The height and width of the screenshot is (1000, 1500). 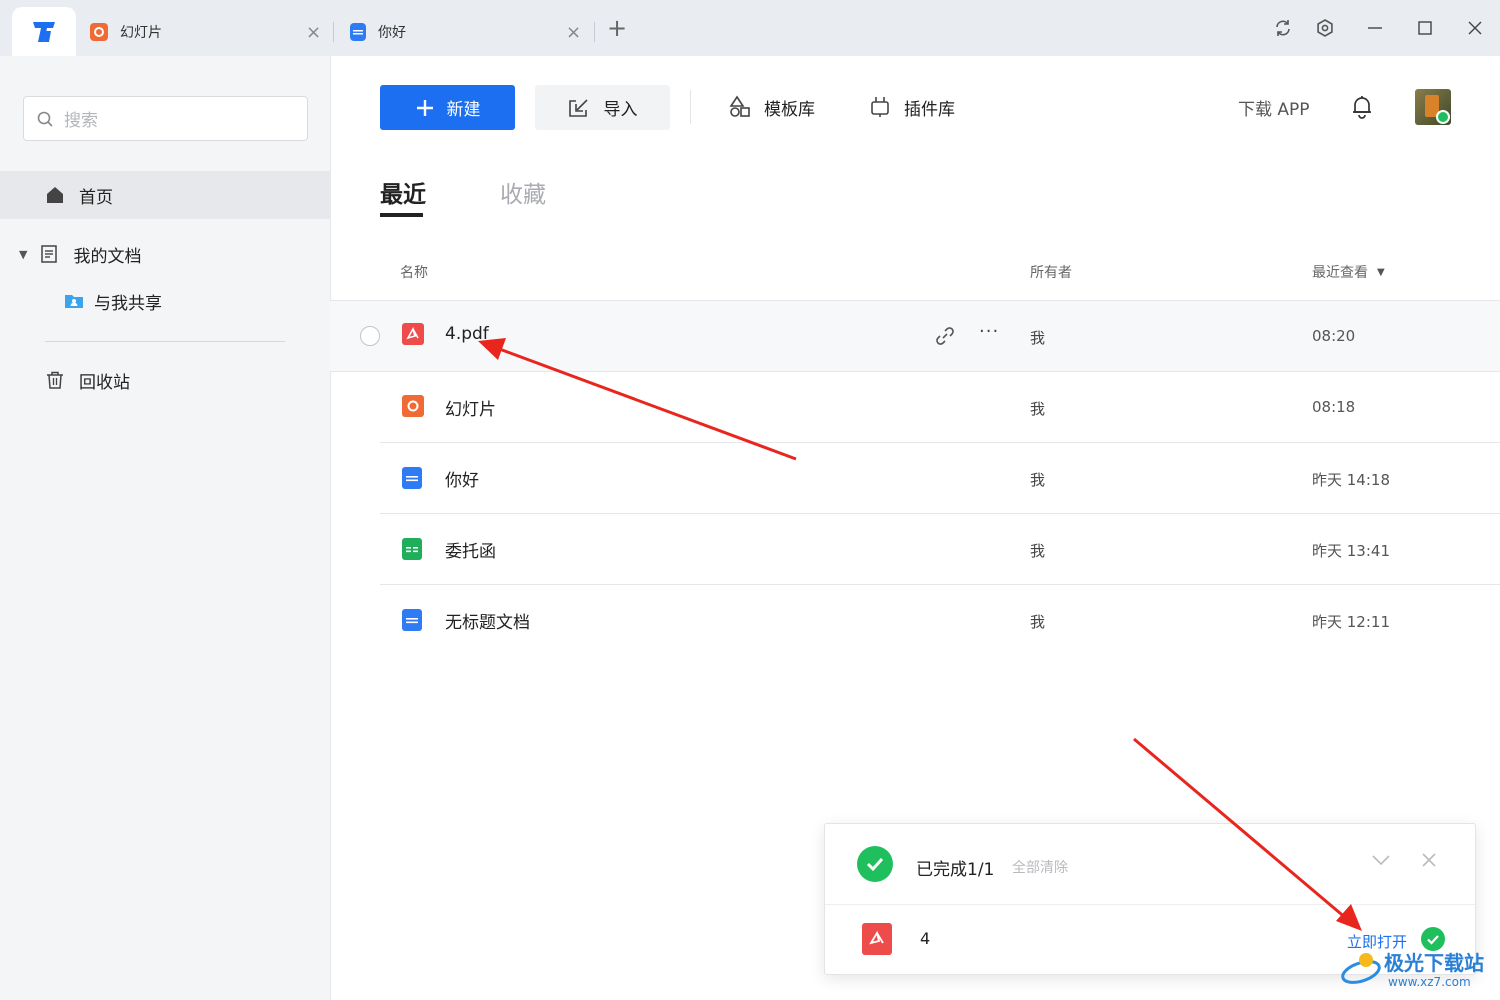 I want to click on notifications-button, so click(x=1368, y=107).